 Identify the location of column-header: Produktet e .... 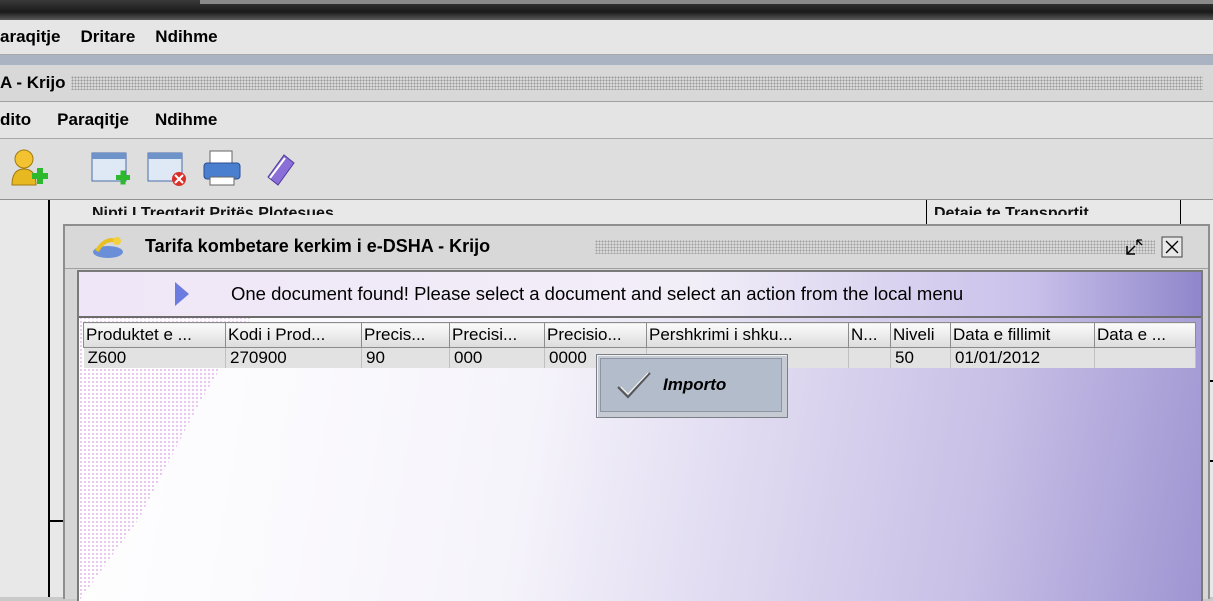
(154, 335).